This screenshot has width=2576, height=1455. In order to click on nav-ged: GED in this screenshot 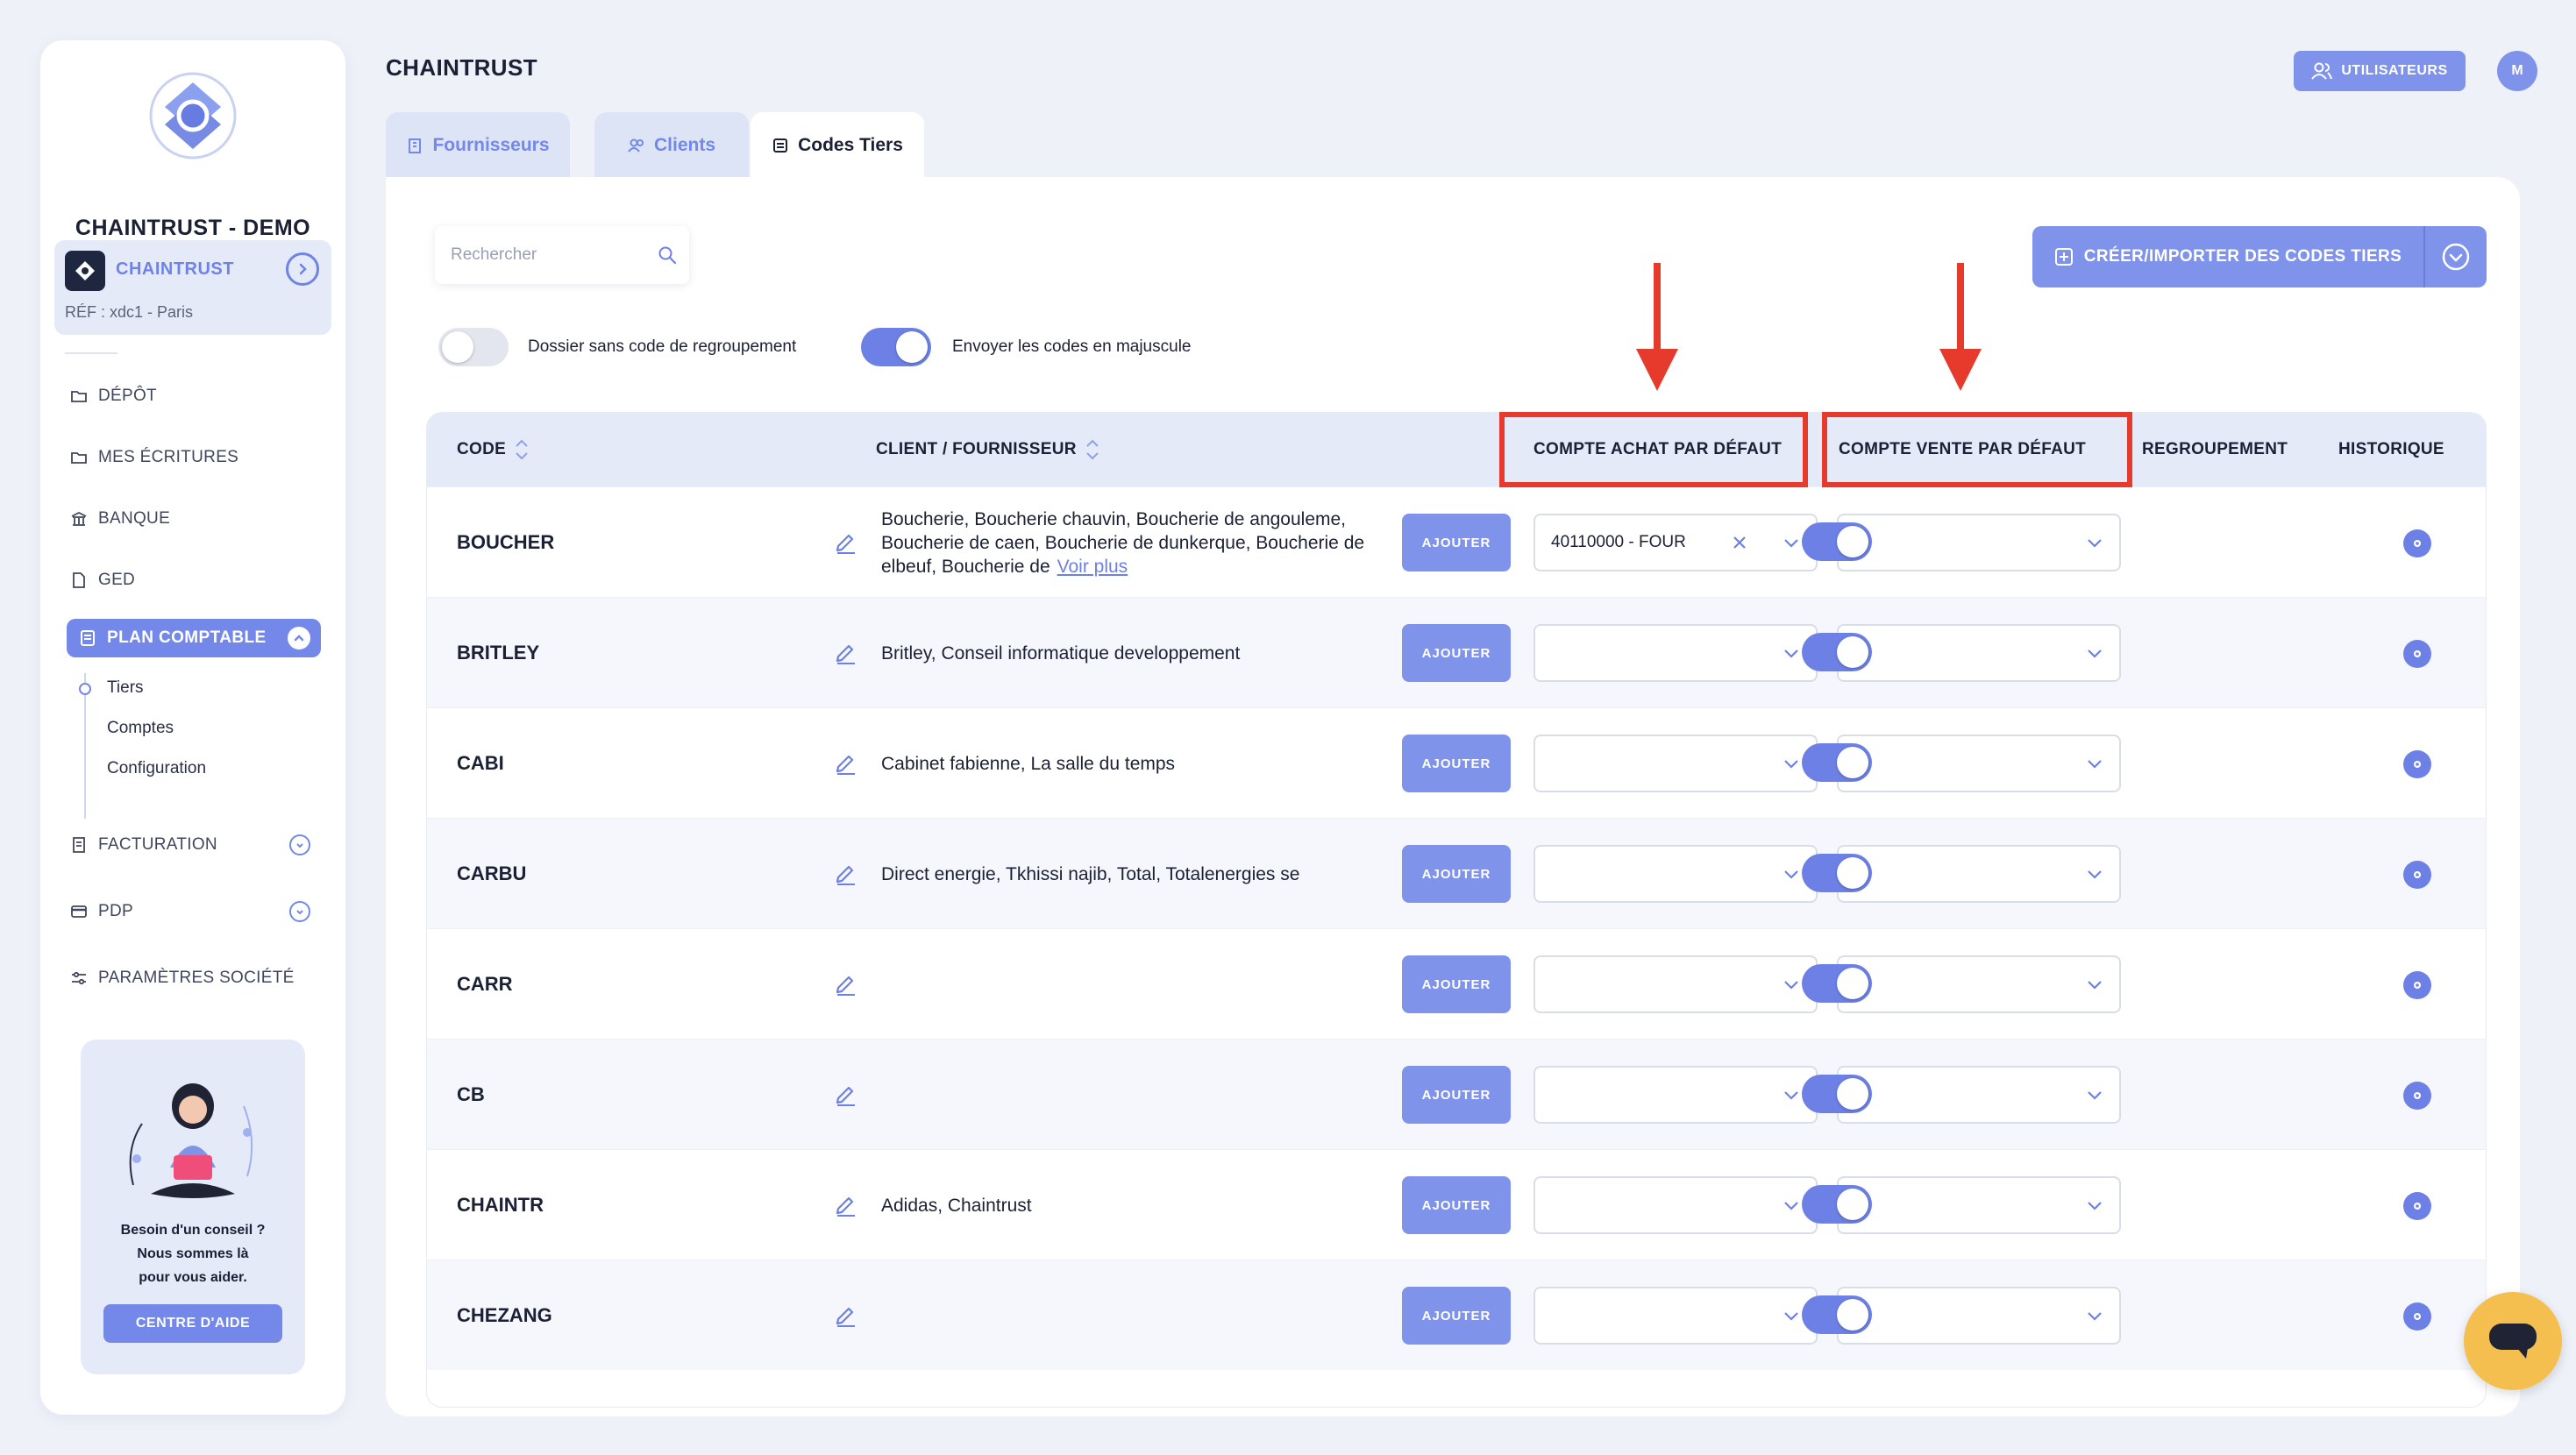, I will do `click(102, 580)`.